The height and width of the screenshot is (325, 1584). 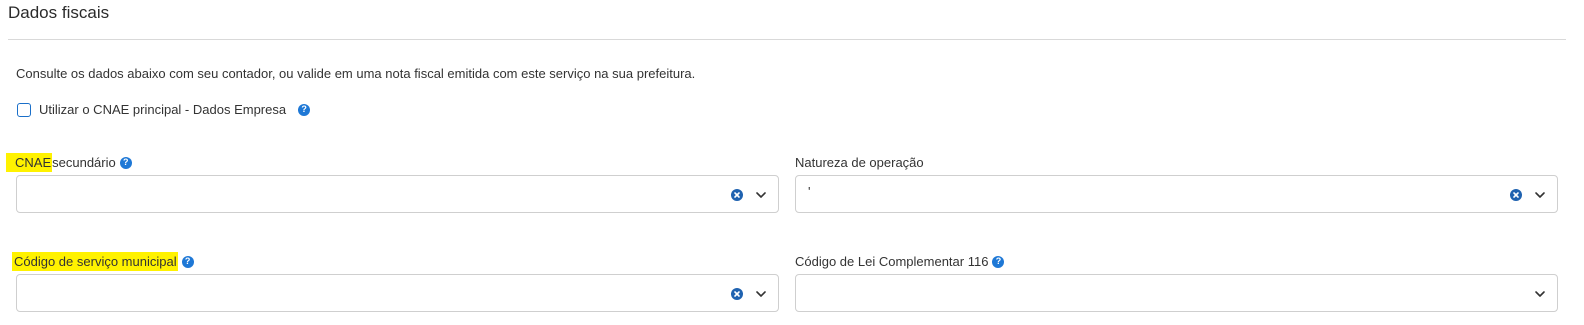 I want to click on codigo-lei-label: Código de Lei Complementar 116 ?, so click(x=900, y=261).